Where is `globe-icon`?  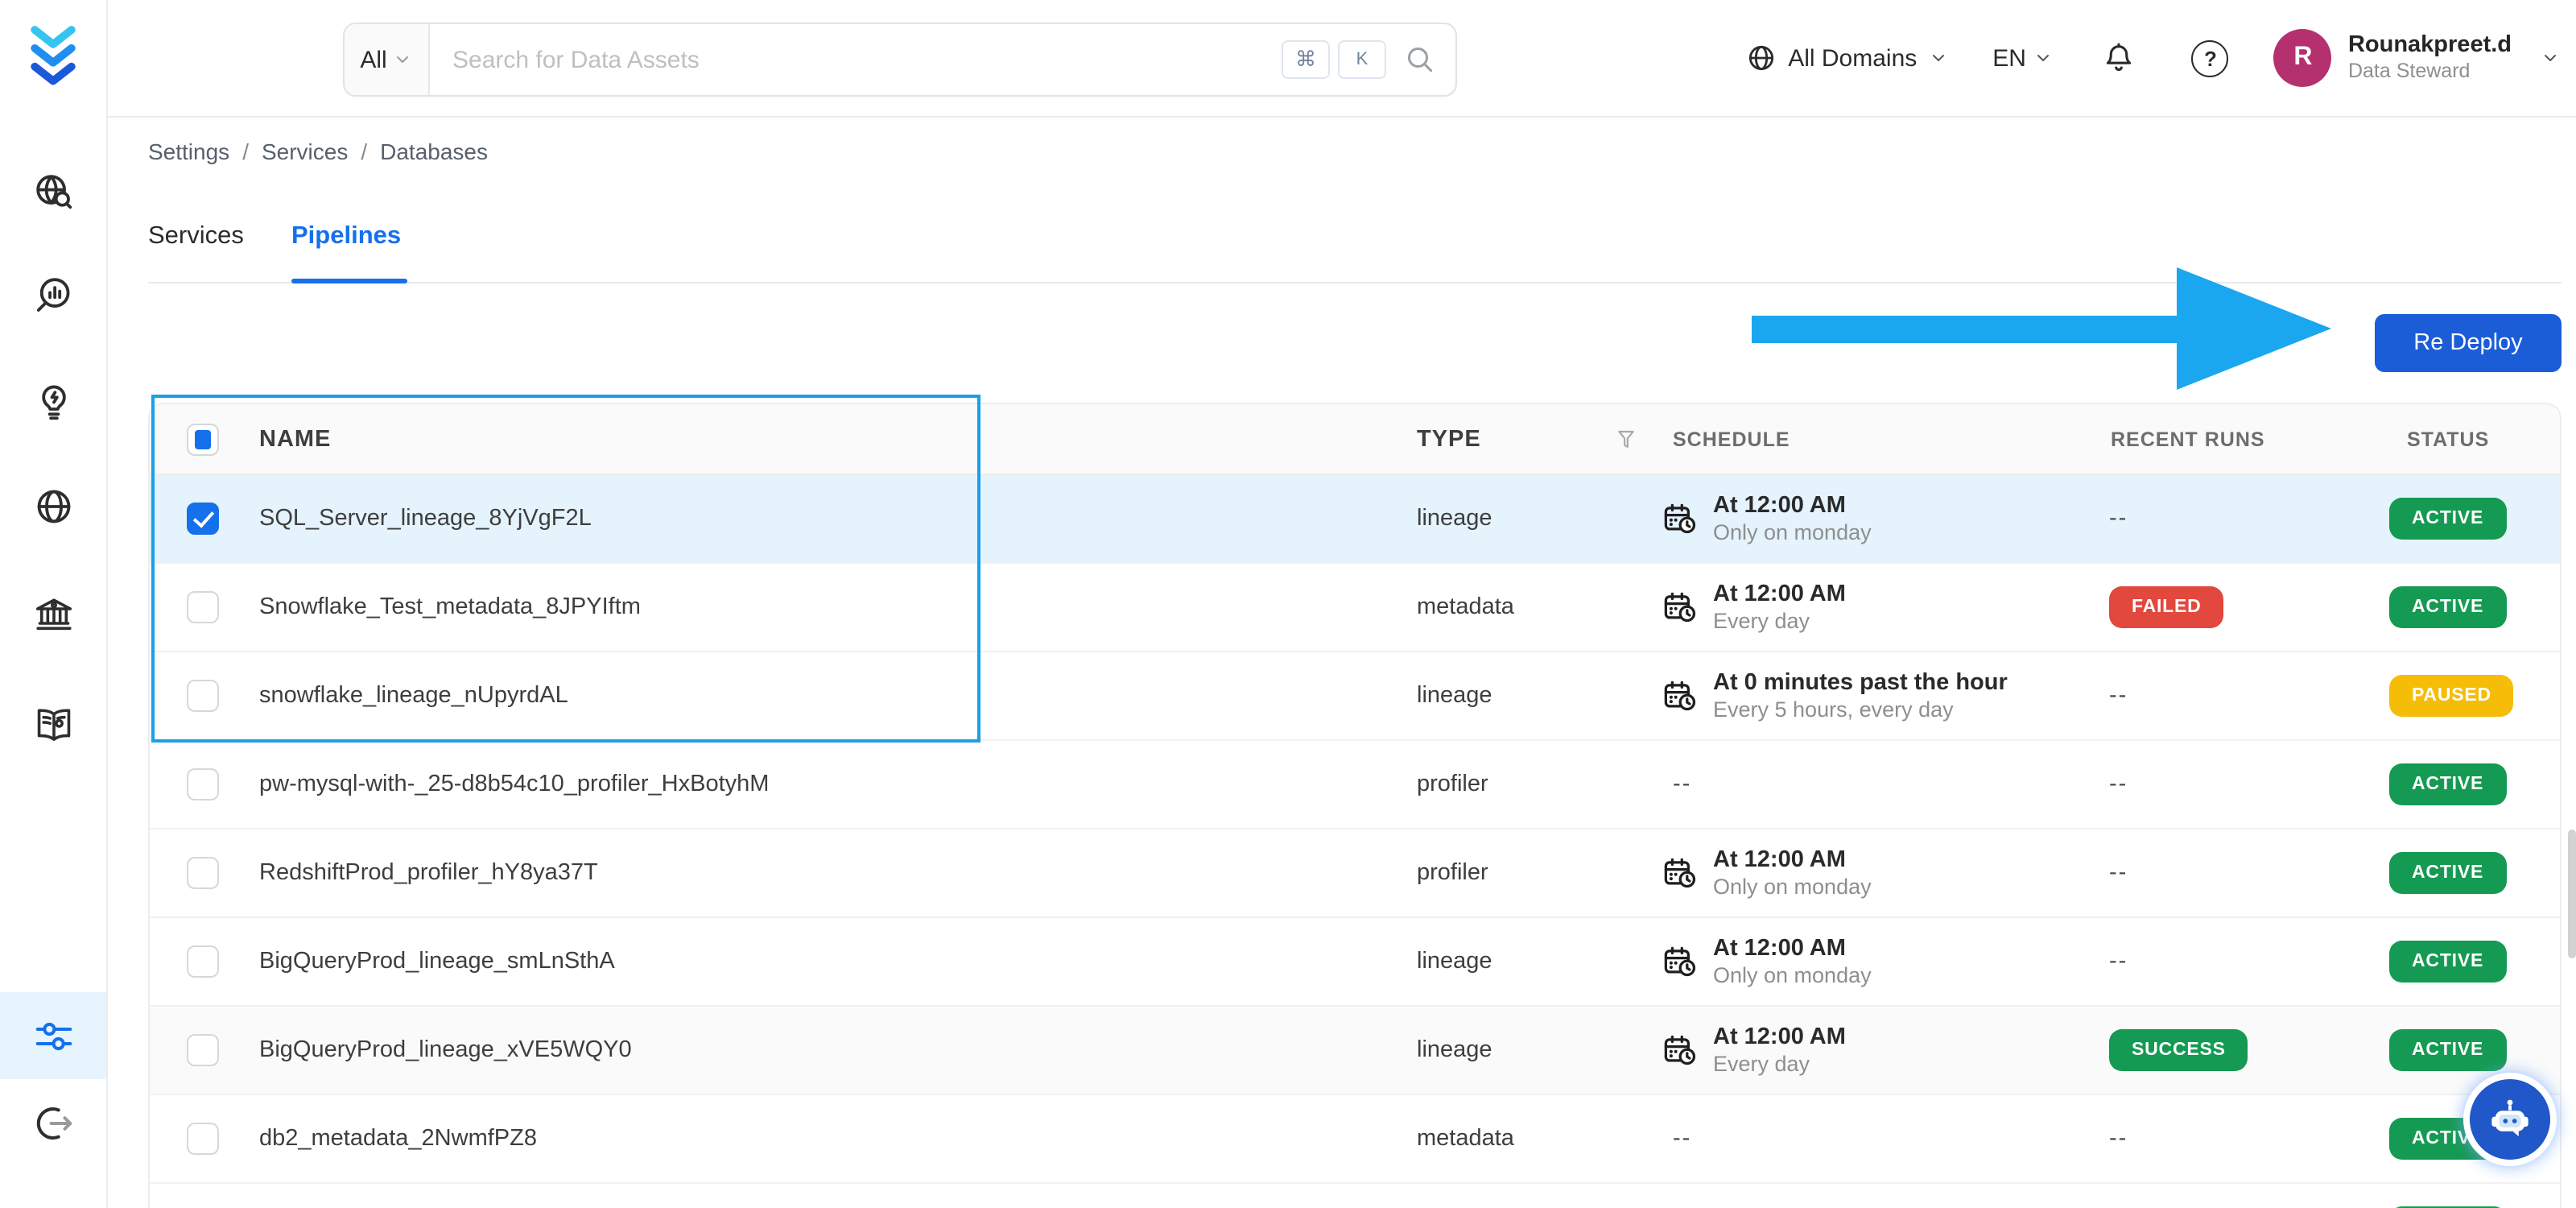
globe-icon is located at coordinates (1760, 58).